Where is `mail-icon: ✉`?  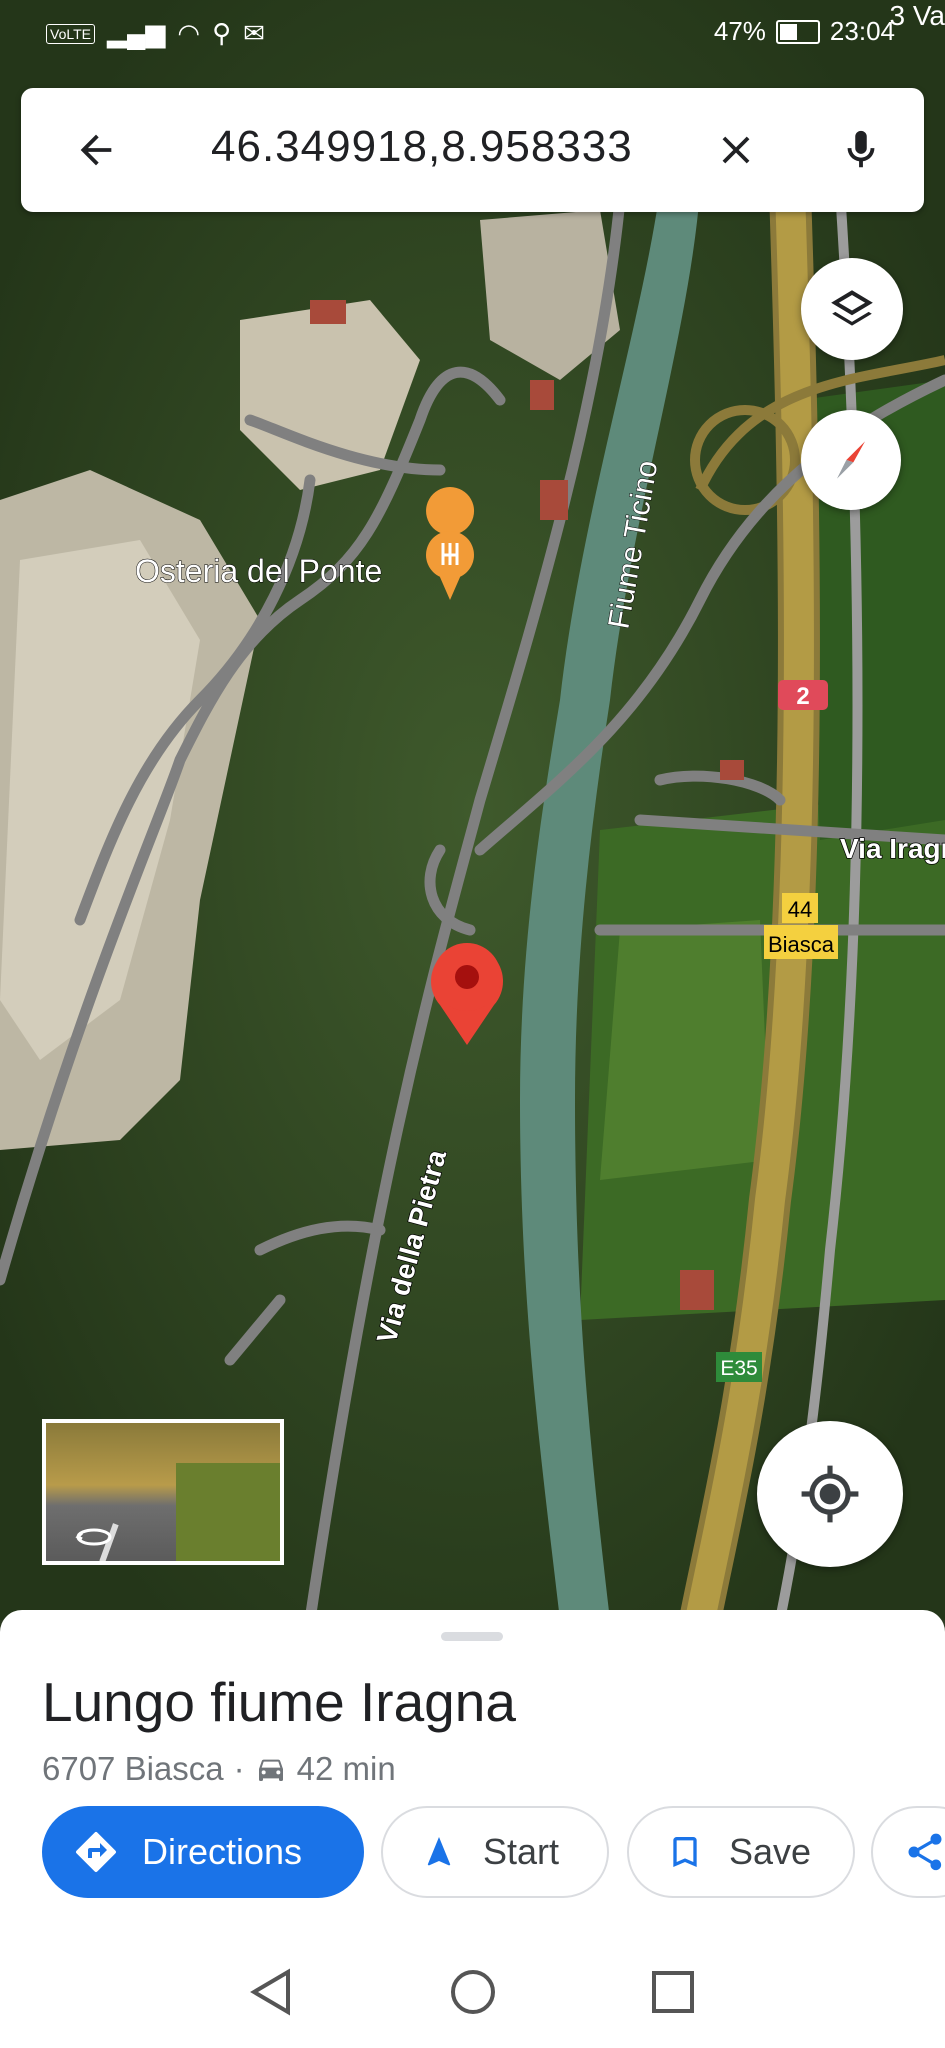 mail-icon: ✉ is located at coordinates (254, 33).